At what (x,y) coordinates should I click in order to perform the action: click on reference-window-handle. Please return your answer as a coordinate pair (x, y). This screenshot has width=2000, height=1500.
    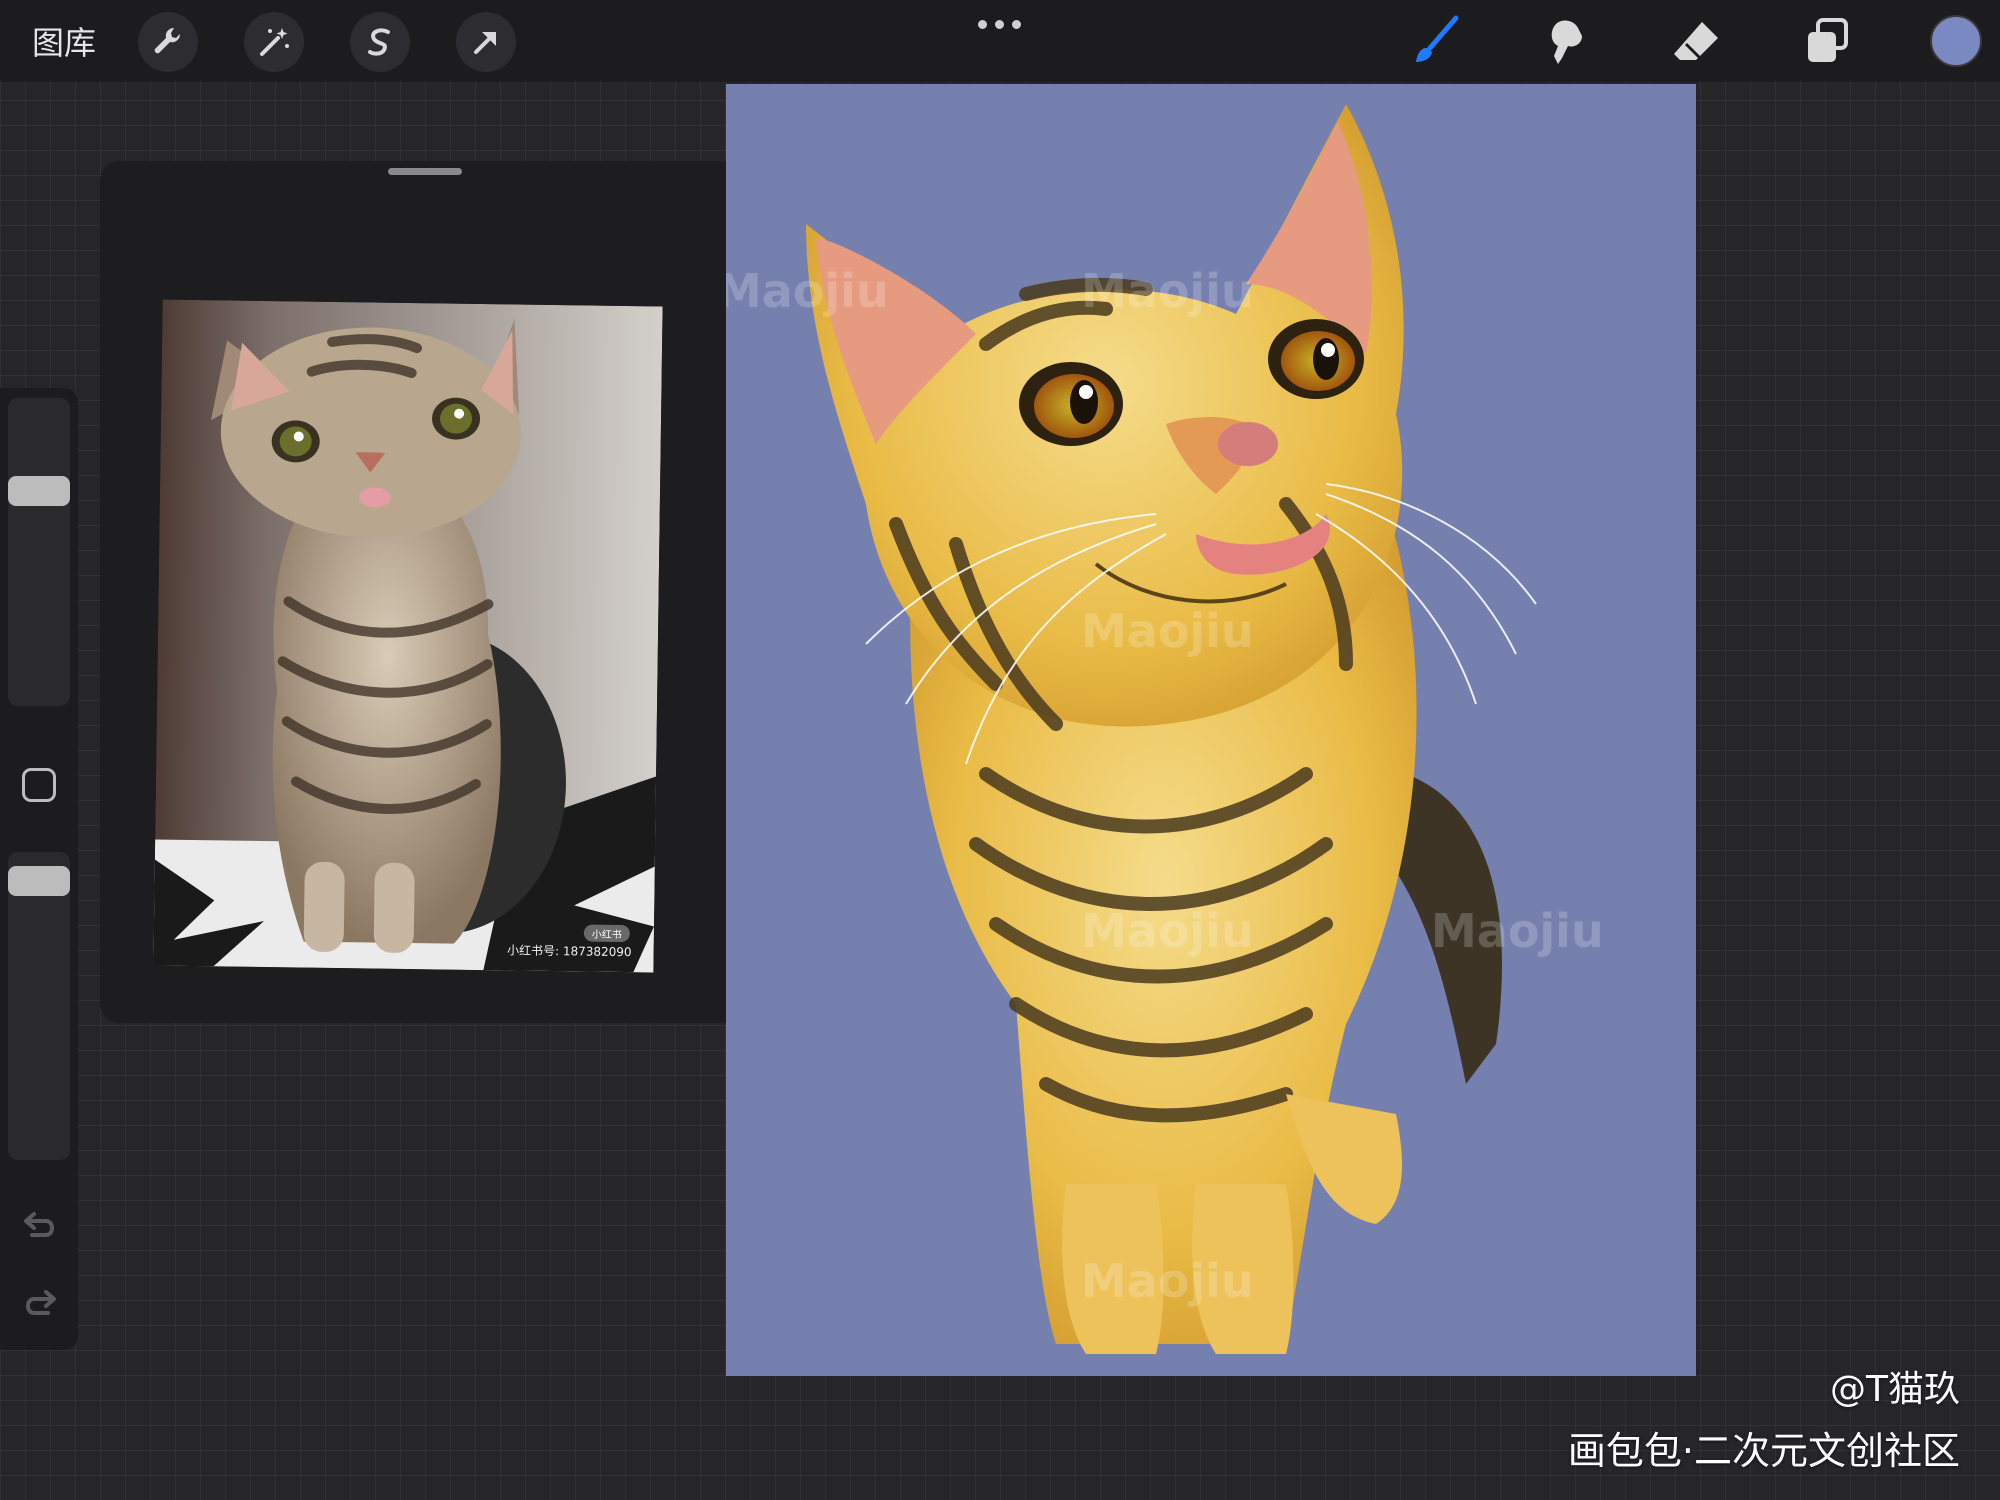
    Looking at the image, I should click on (425, 171).